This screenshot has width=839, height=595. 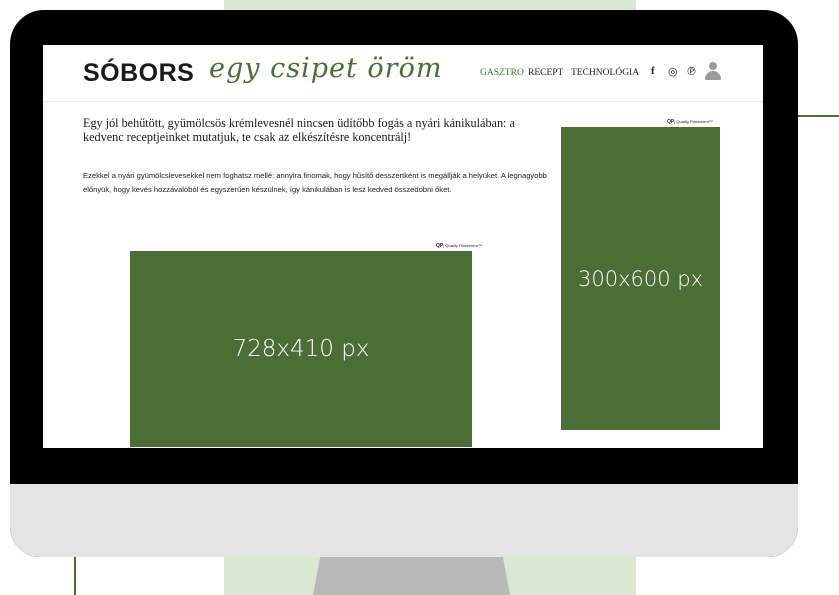 What do you see at coordinates (713, 66) in the screenshot?
I see `avatar-head` at bounding box center [713, 66].